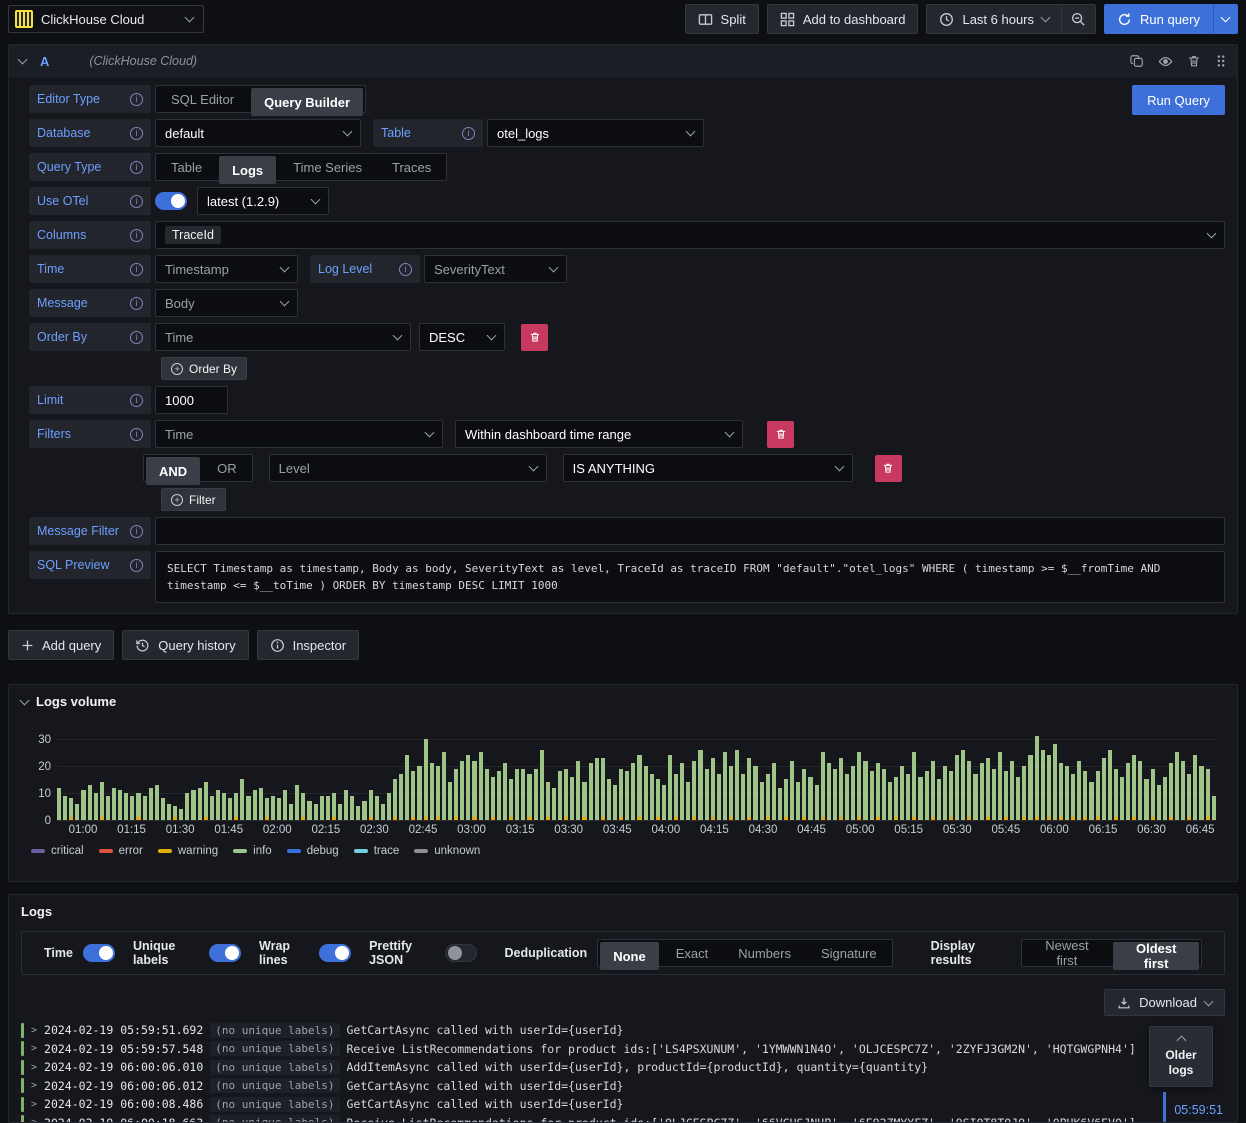 Image resolution: width=1246 pixels, height=1123 pixels. Describe the element at coordinates (227, 468) in the screenshot. I see `filter-bool-option-or: OR` at that location.